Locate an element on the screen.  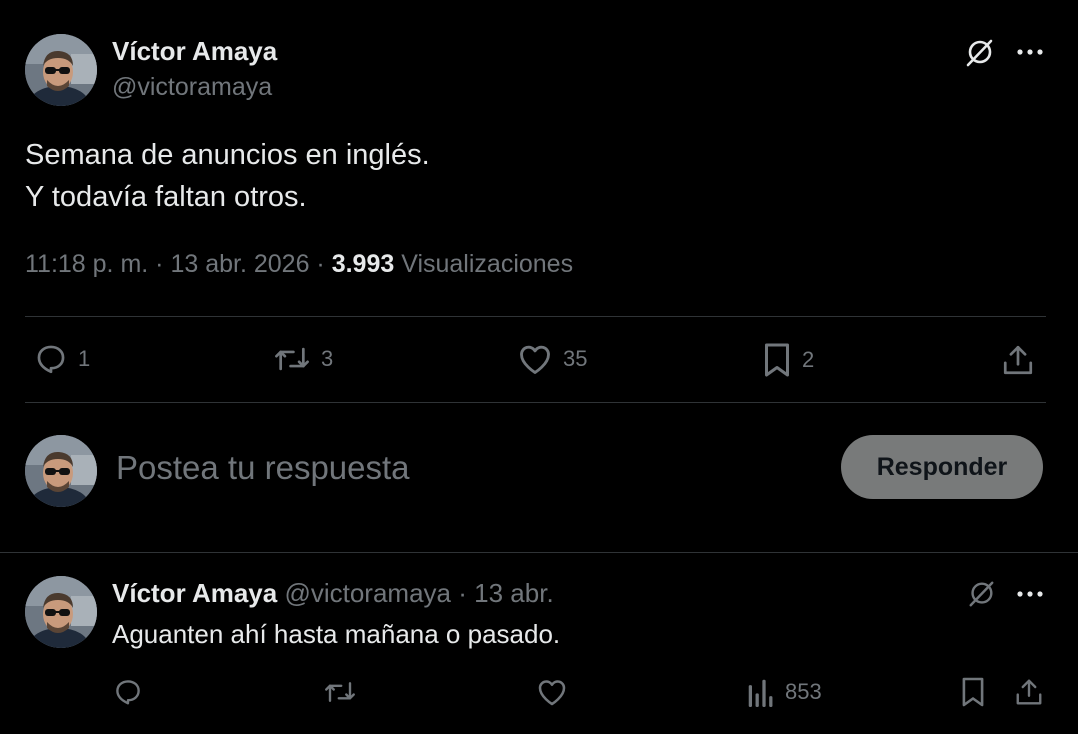
author-name: Víctor Amaya is located at coordinates (194, 51).